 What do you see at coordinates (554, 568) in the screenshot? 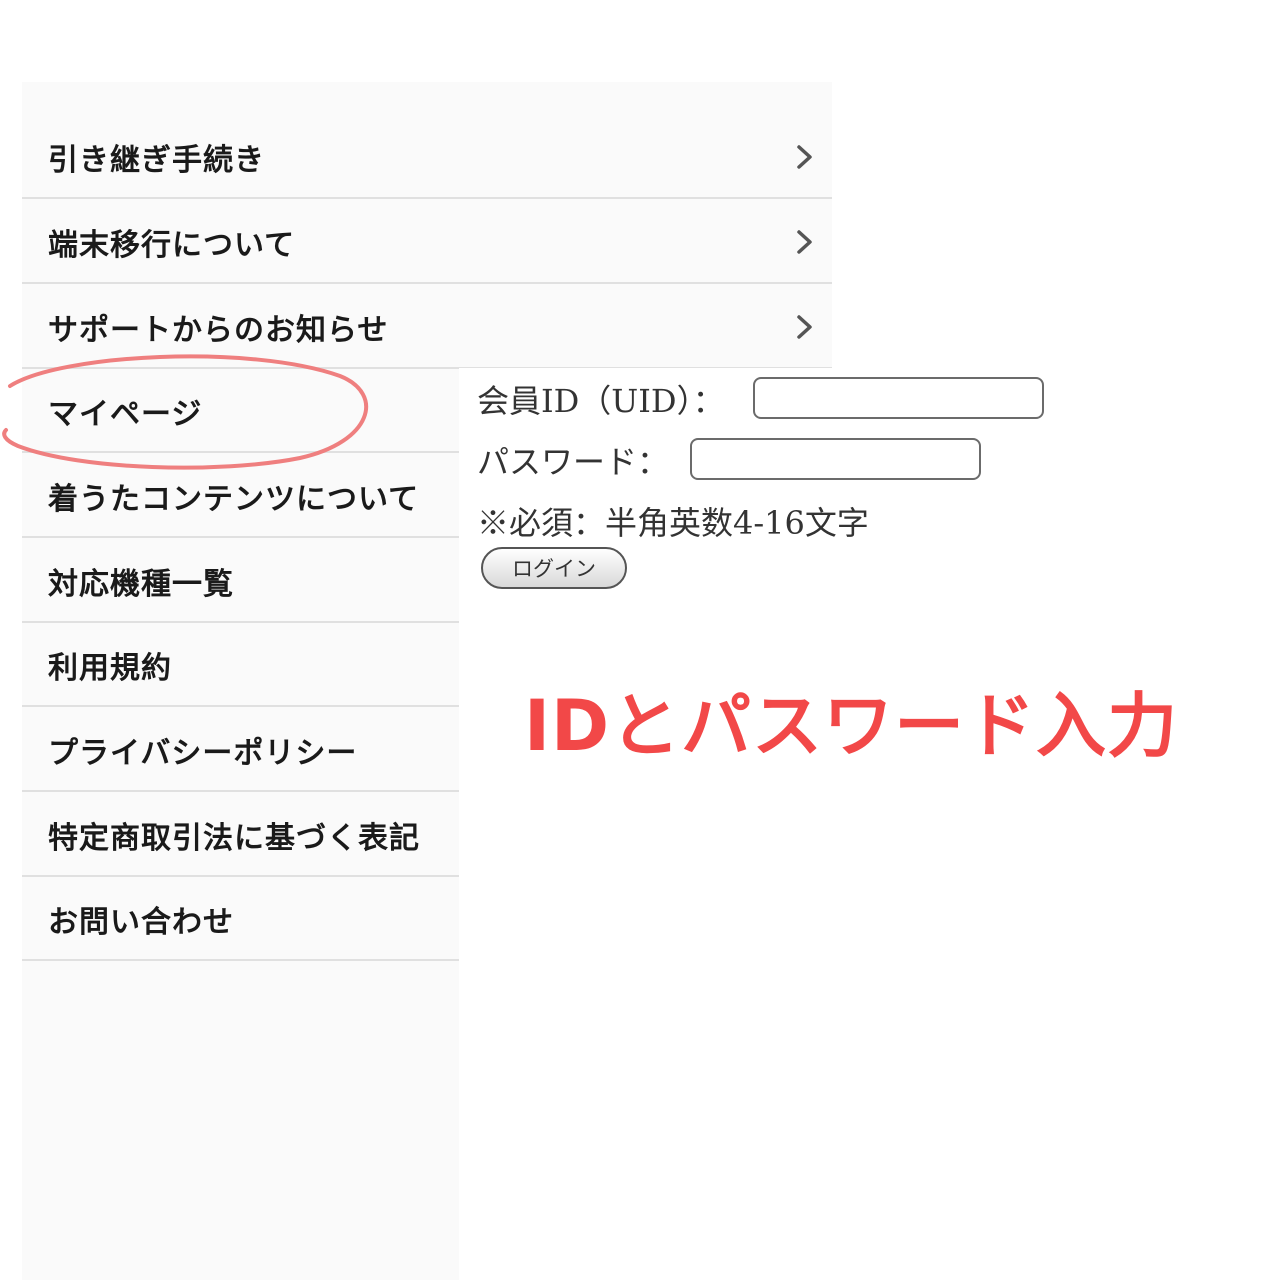
I see `login-button: ログイン` at bounding box center [554, 568].